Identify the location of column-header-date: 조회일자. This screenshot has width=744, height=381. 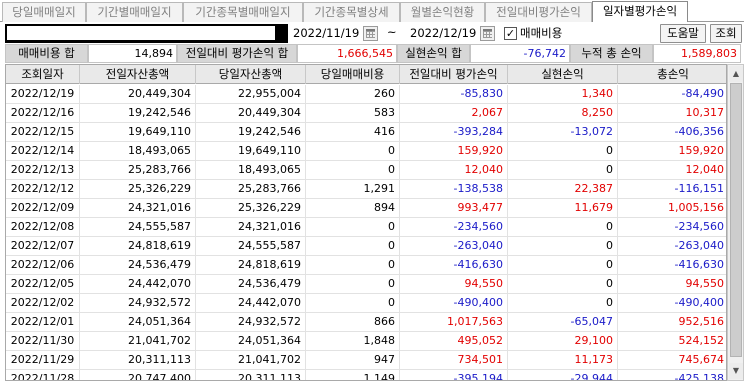
(43, 74).